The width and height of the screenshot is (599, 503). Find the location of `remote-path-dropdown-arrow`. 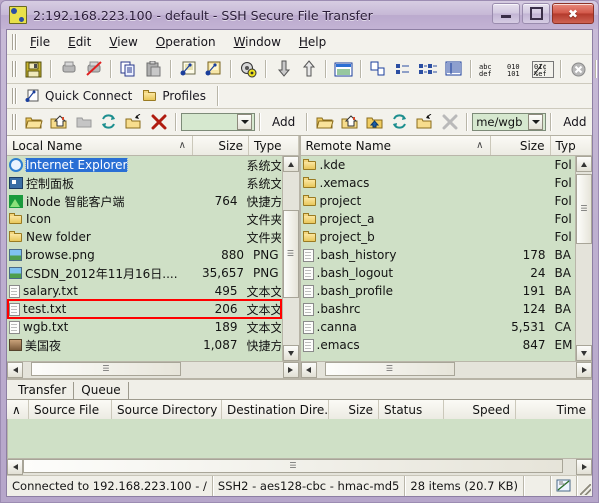

remote-path-dropdown-arrow is located at coordinates (536, 122).